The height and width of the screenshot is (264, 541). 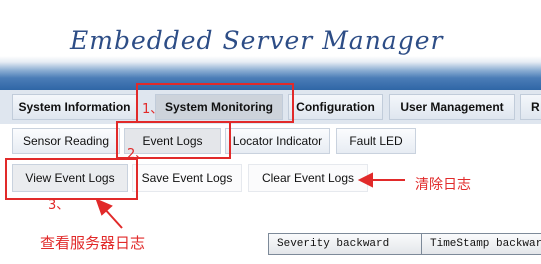 What do you see at coordinates (345, 244) in the screenshot?
I see `column-header-severity: Severity backward` at bounding box center [345, 244].